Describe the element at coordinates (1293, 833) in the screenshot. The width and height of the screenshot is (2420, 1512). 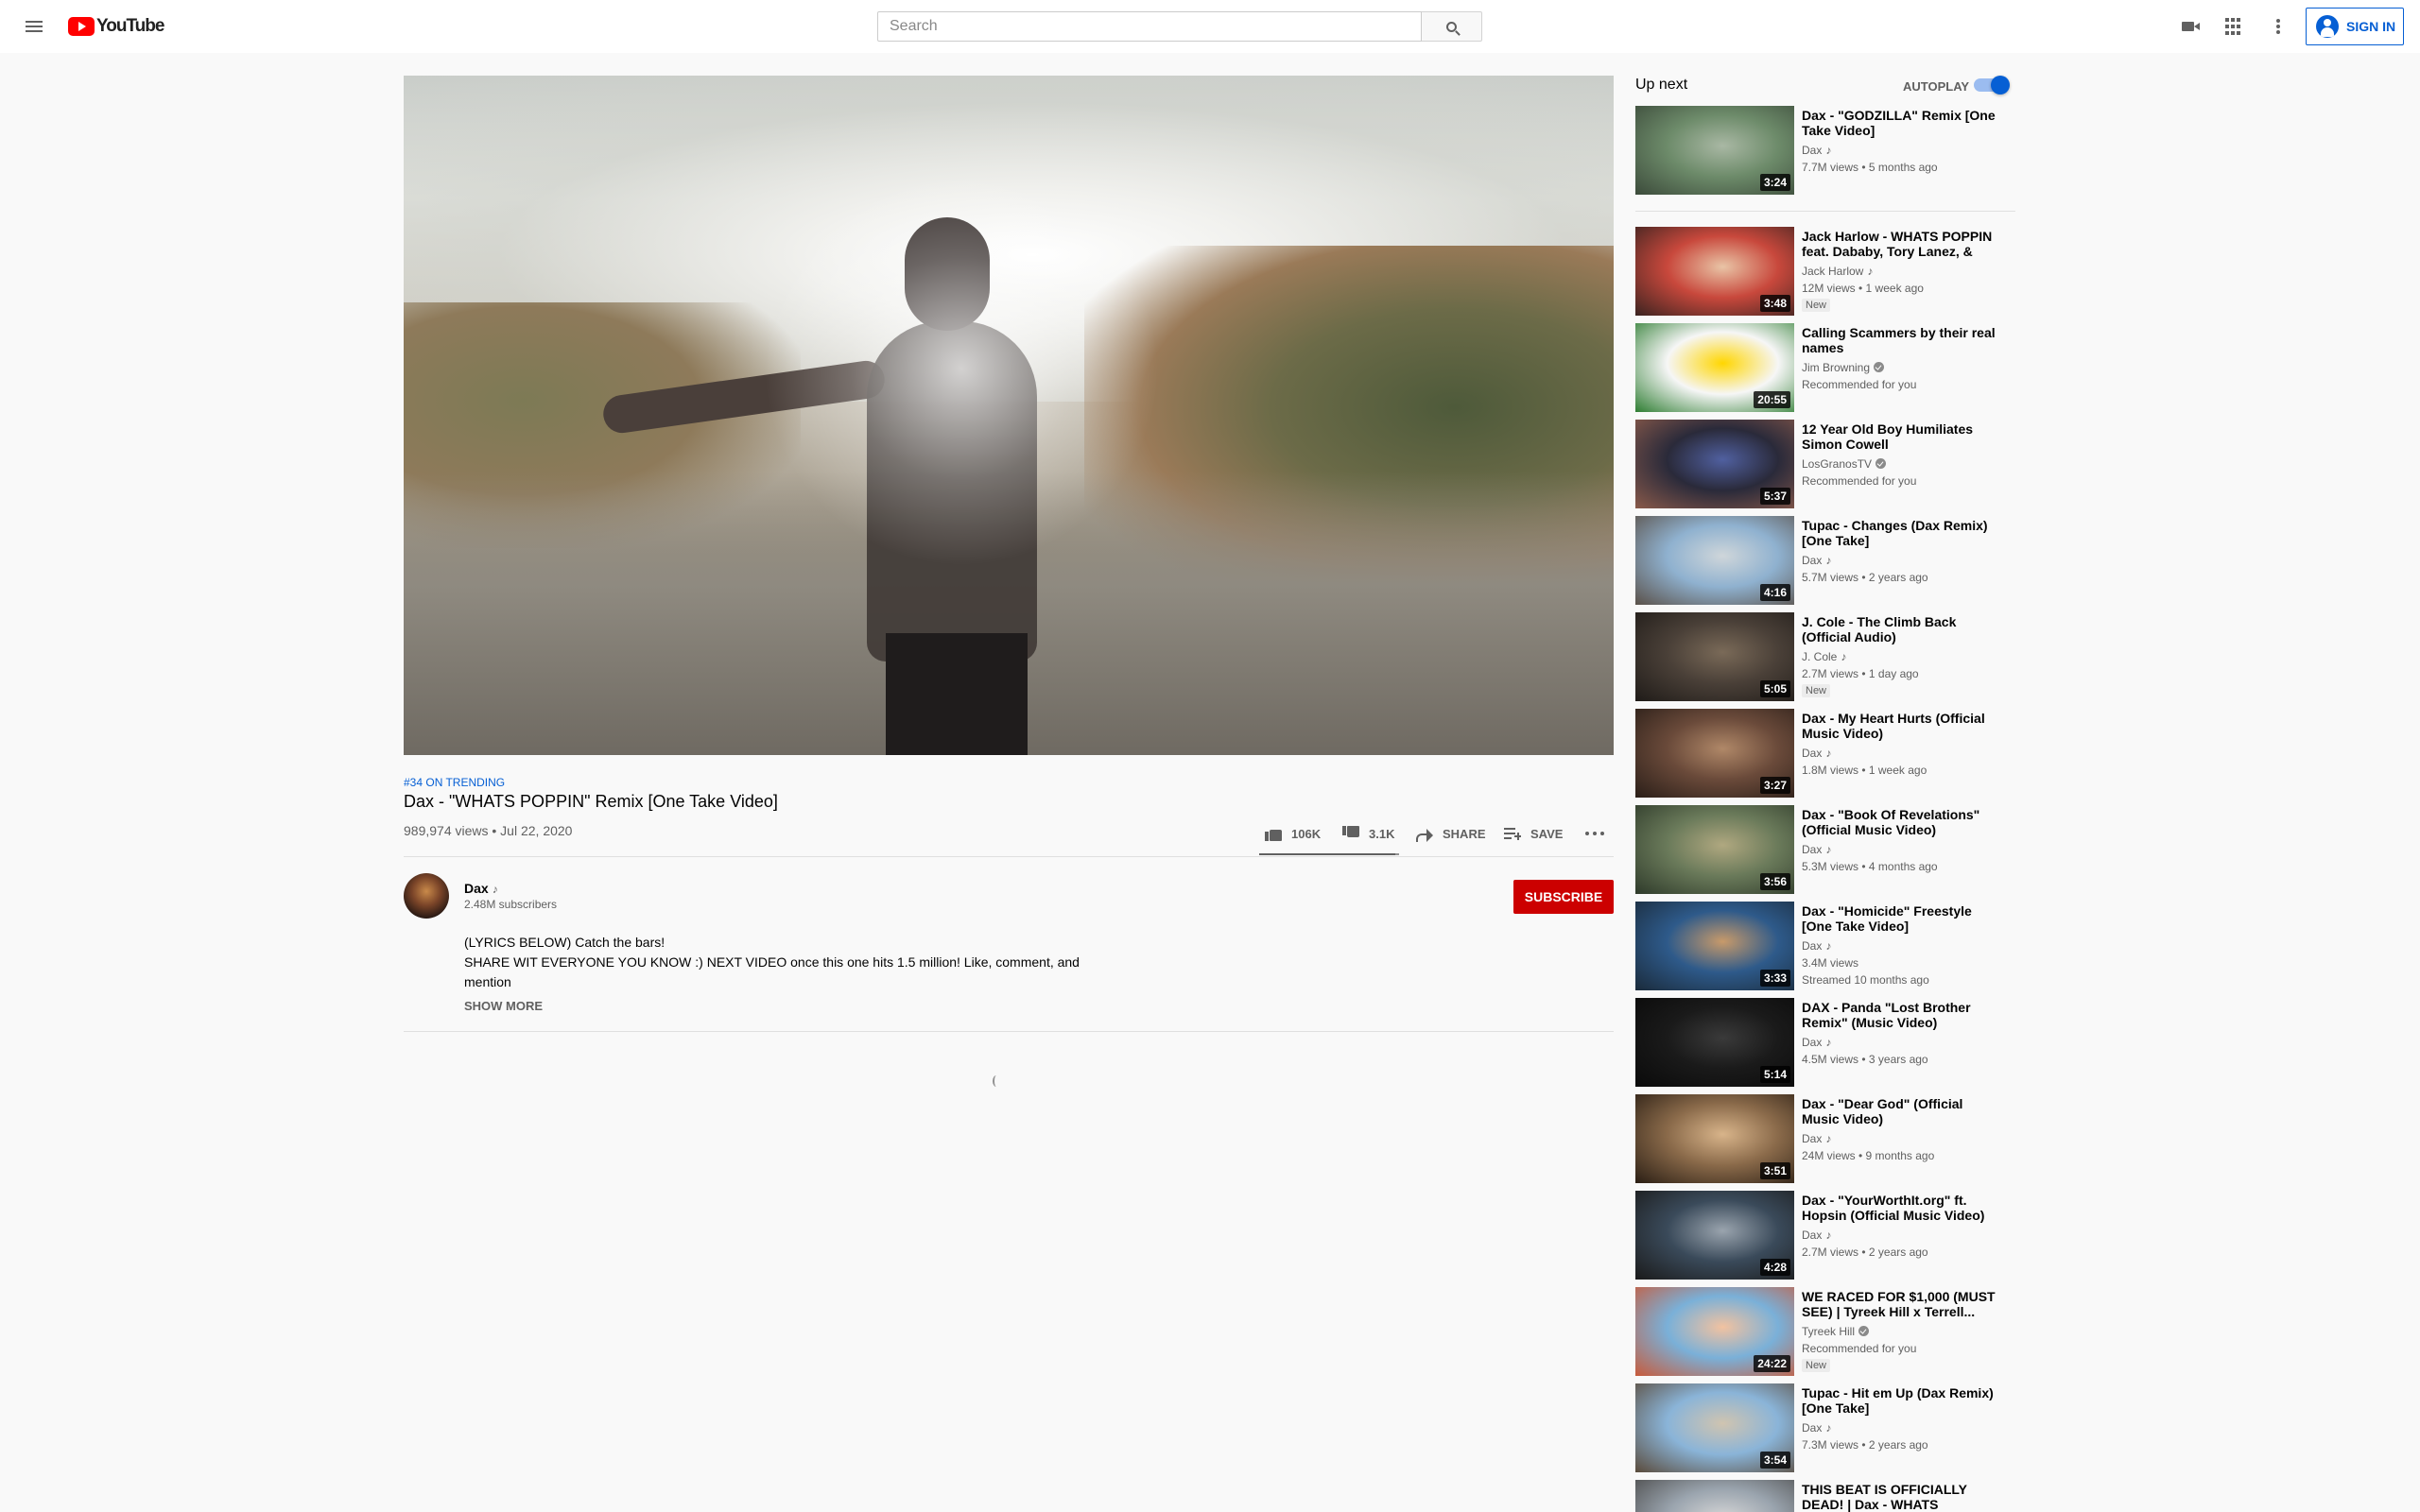
I see `like-button: 106K` at that location.